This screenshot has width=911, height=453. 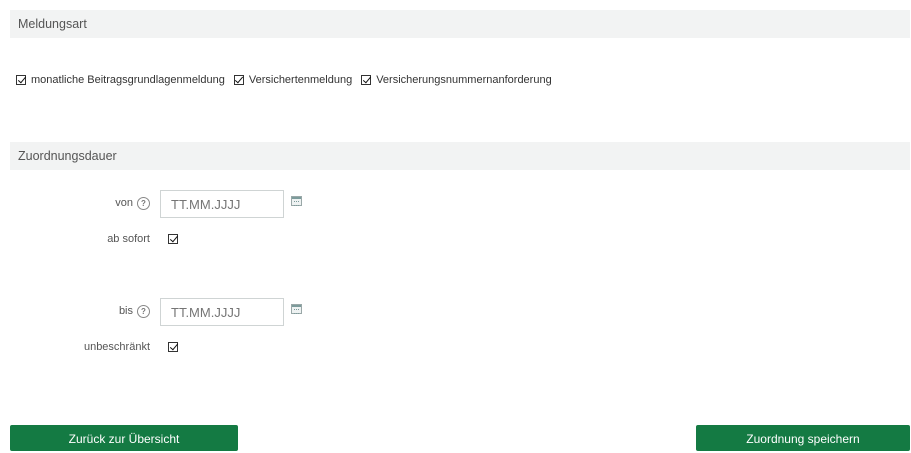 What do you see at coordinates (173, 347) in the screenshot?
I see `unbeschraenkt-checkbox` at bounding box center [173, 347].